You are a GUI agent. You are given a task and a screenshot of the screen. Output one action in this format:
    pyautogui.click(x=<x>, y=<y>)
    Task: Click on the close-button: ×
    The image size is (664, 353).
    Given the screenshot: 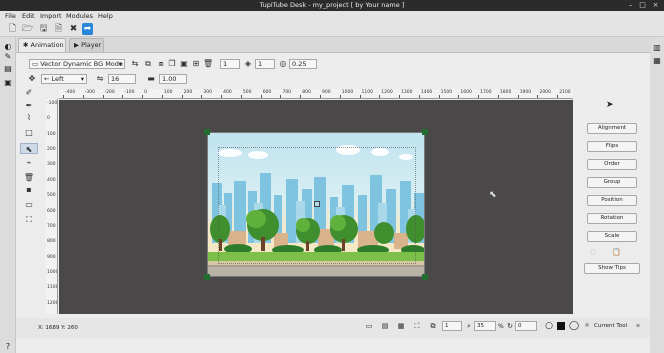 What is the action you would take?
    pyautogui.click(x=655, y=5)
    